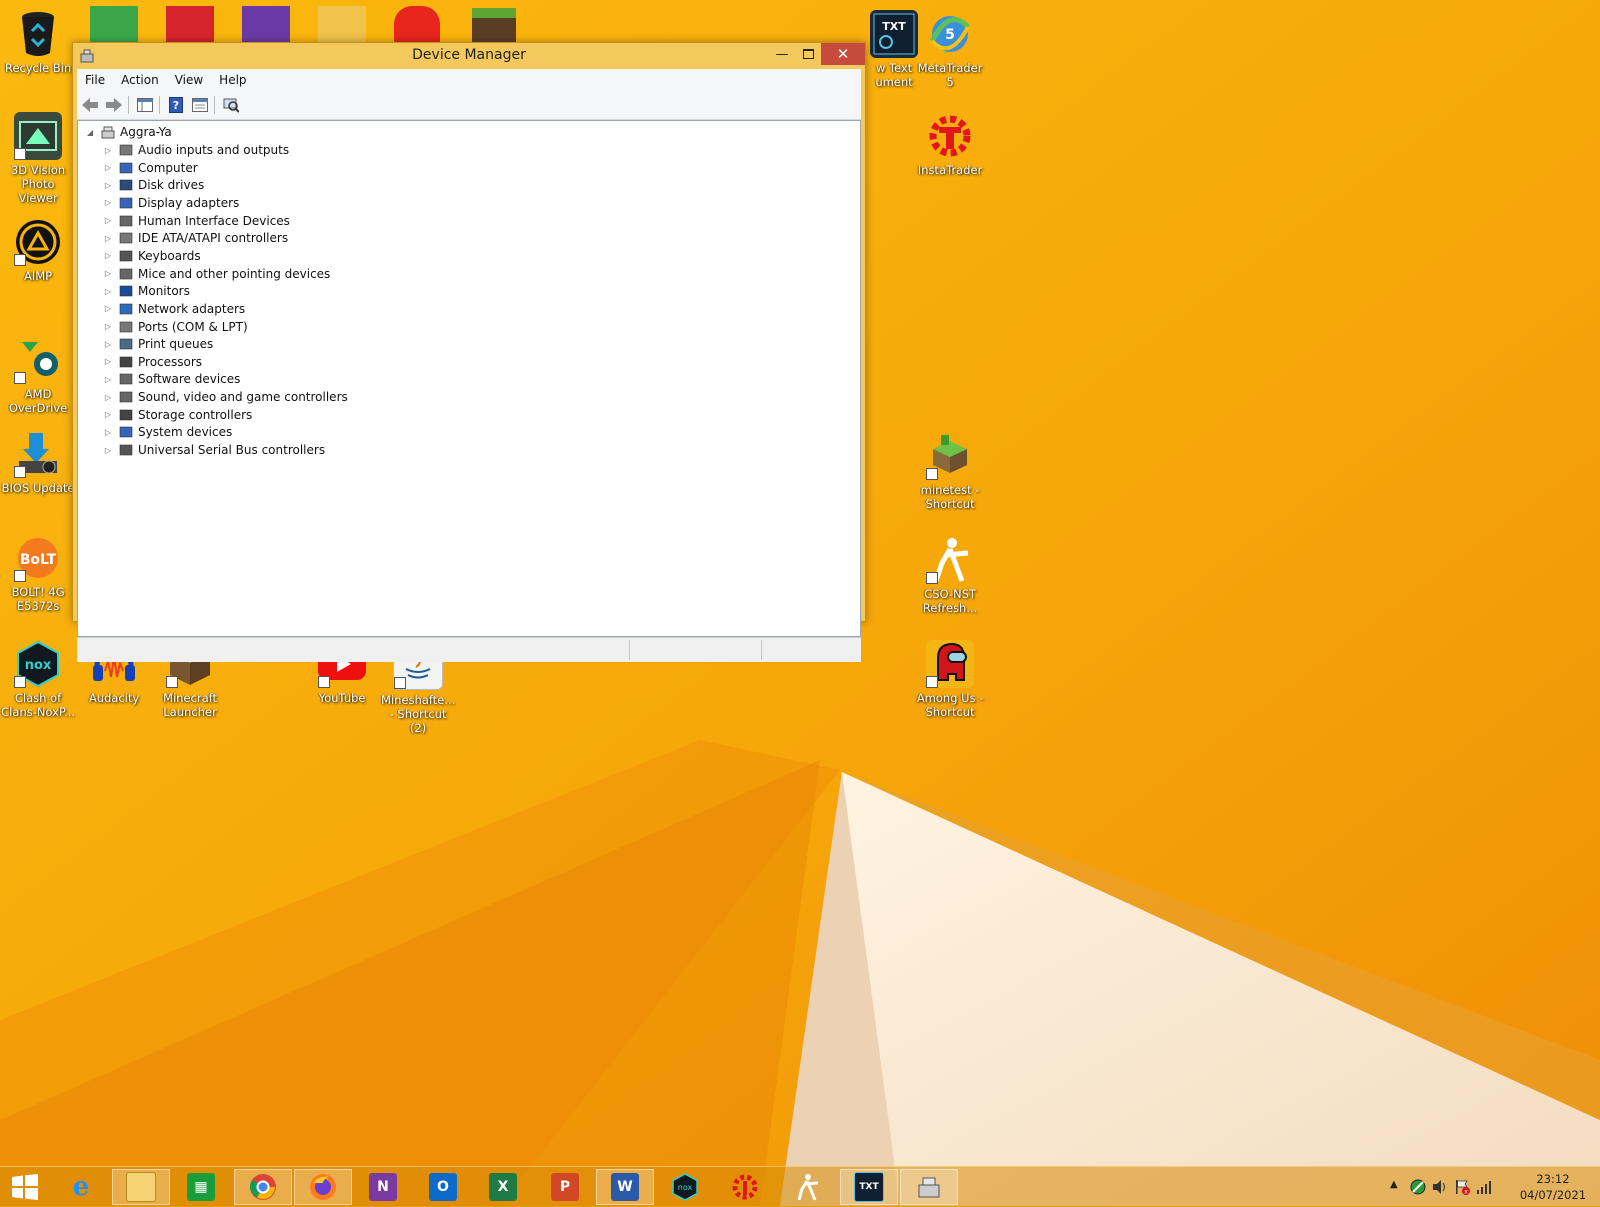 The height and width of the screenshot is (1207, 1600). Describe the element at coordinates (177, 415) in the screenshot. I see `tree-item: ▷ Storage controllers` at that location.